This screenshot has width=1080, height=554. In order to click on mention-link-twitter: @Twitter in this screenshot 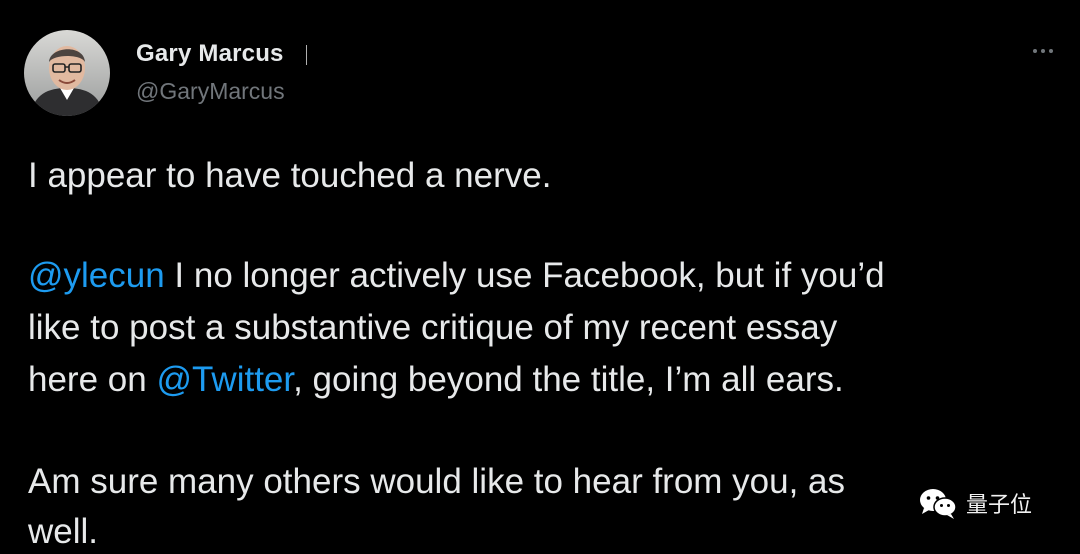, I will do `click(224, 379)`.